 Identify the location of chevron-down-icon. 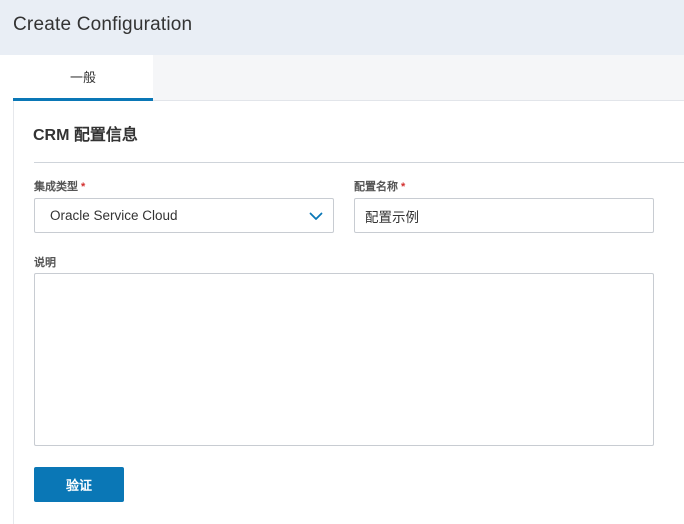
(316, 216).